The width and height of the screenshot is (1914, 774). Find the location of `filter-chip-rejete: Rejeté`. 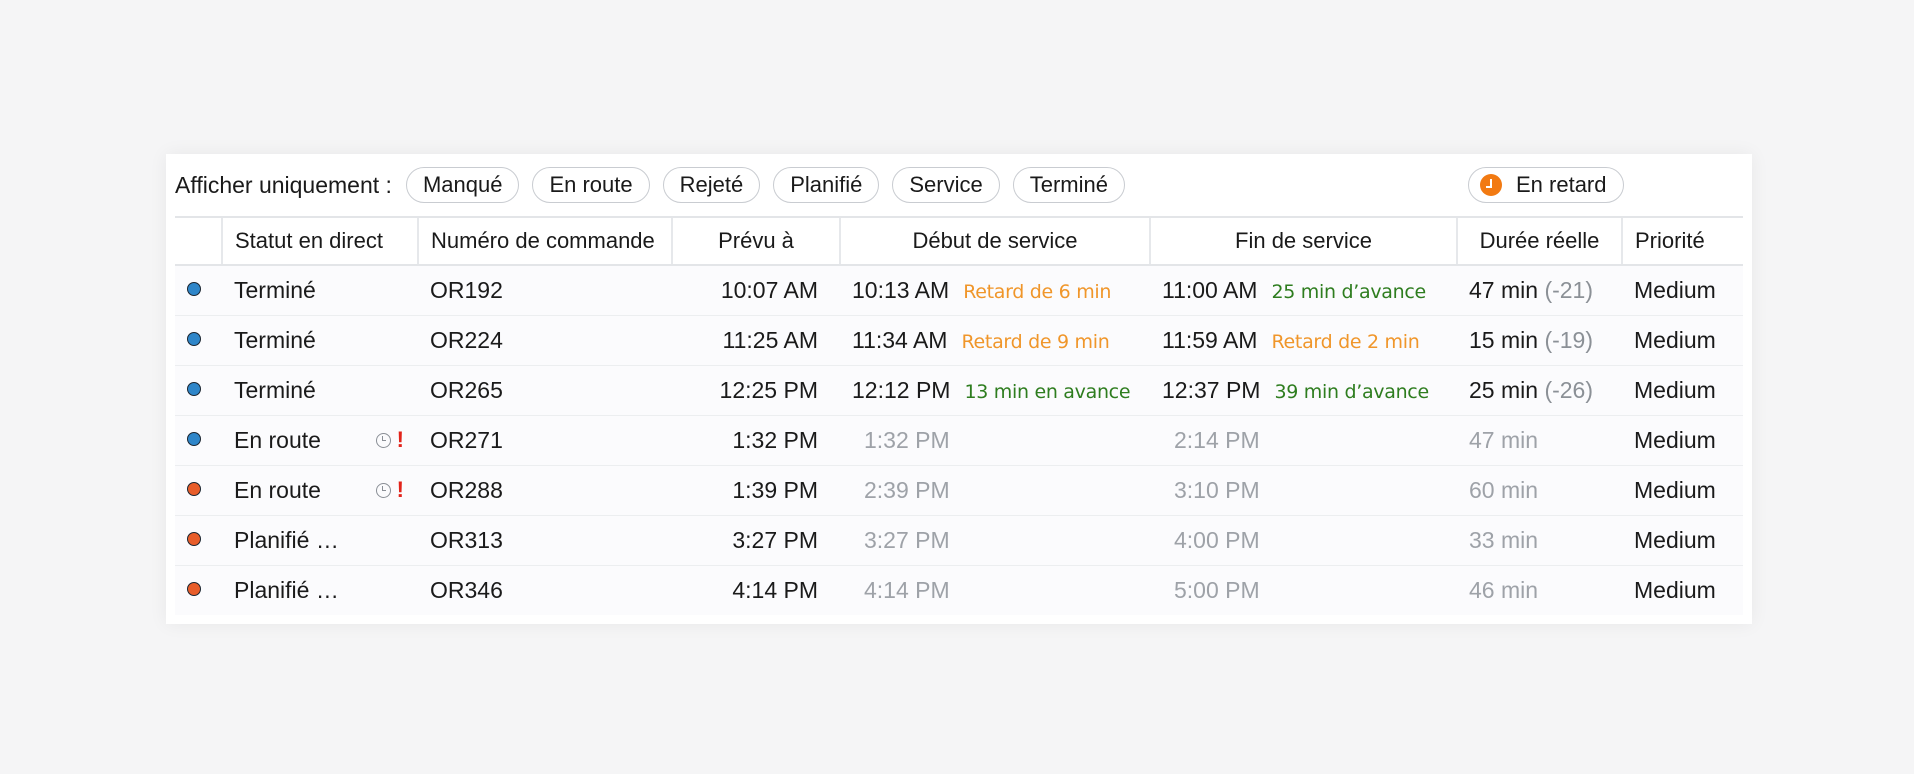

filter-chip-rejete: Rejeté is located at coordinates (711, 185).